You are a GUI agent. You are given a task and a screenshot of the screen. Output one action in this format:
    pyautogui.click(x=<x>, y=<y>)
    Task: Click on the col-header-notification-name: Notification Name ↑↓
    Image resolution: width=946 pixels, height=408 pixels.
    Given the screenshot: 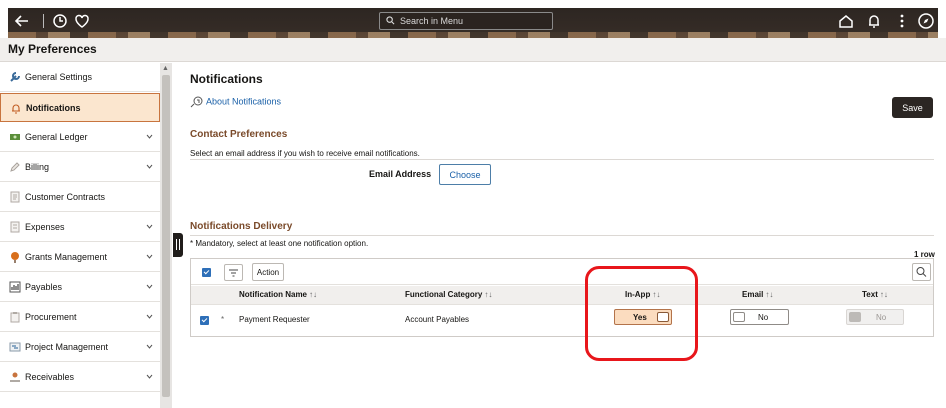 What is the action you would take?
    pyautogui.click(x=278, y=294)
    